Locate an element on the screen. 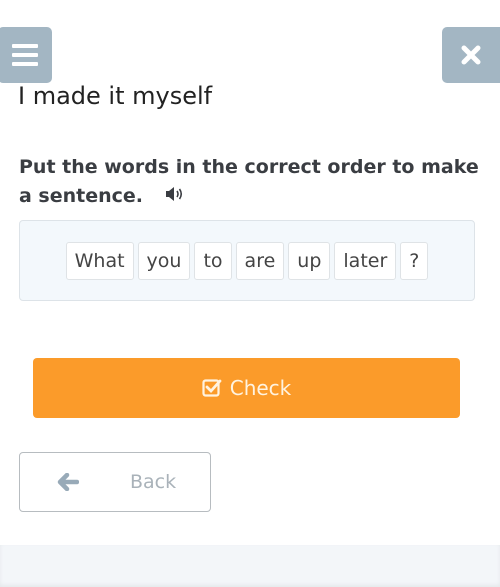 The image size is (500, 587). word-tiles-area: What you to are up later ? is located at coordinates (247, 260).